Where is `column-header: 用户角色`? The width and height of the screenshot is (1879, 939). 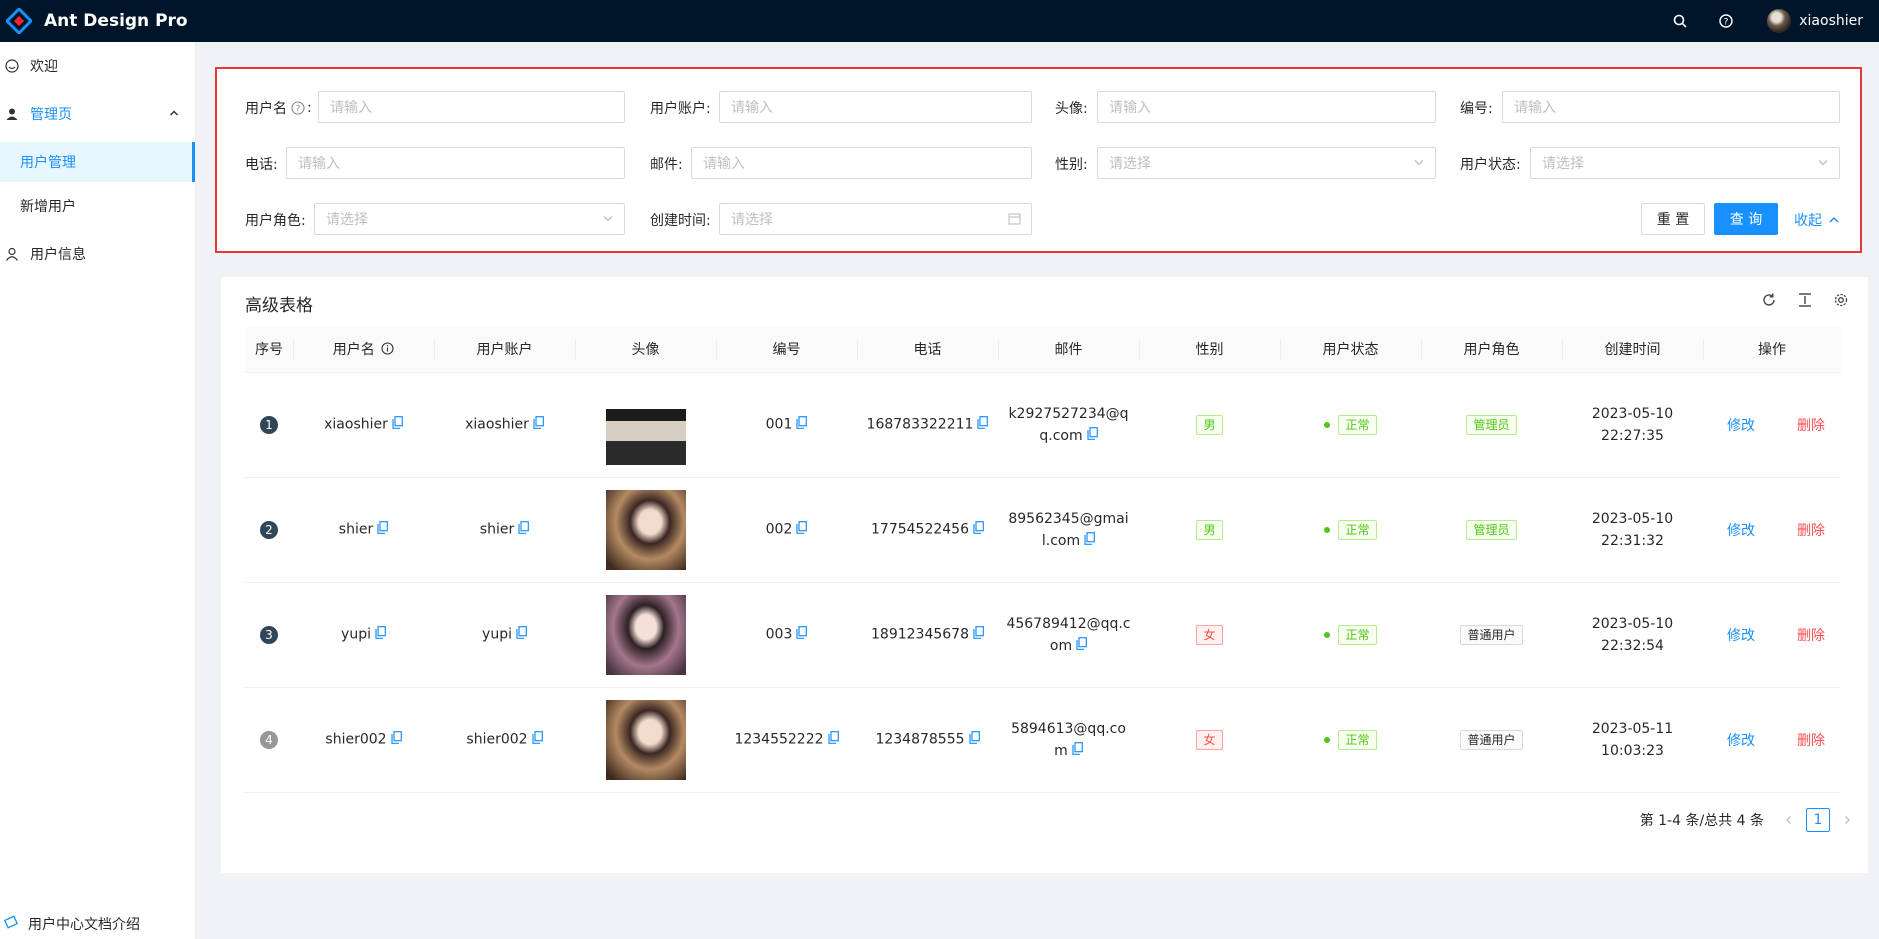
column-header: 用户角色 is located at coordinates (1491, 350).